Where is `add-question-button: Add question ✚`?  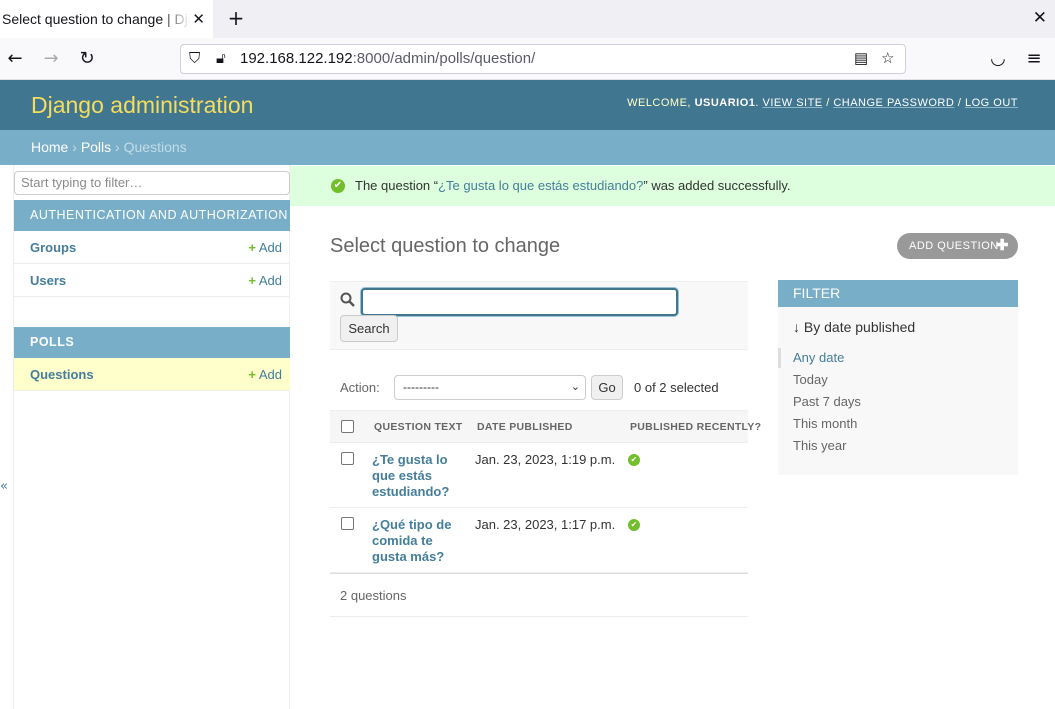 add-question-button: Add question ✚ is located at coordinates (957, 246).